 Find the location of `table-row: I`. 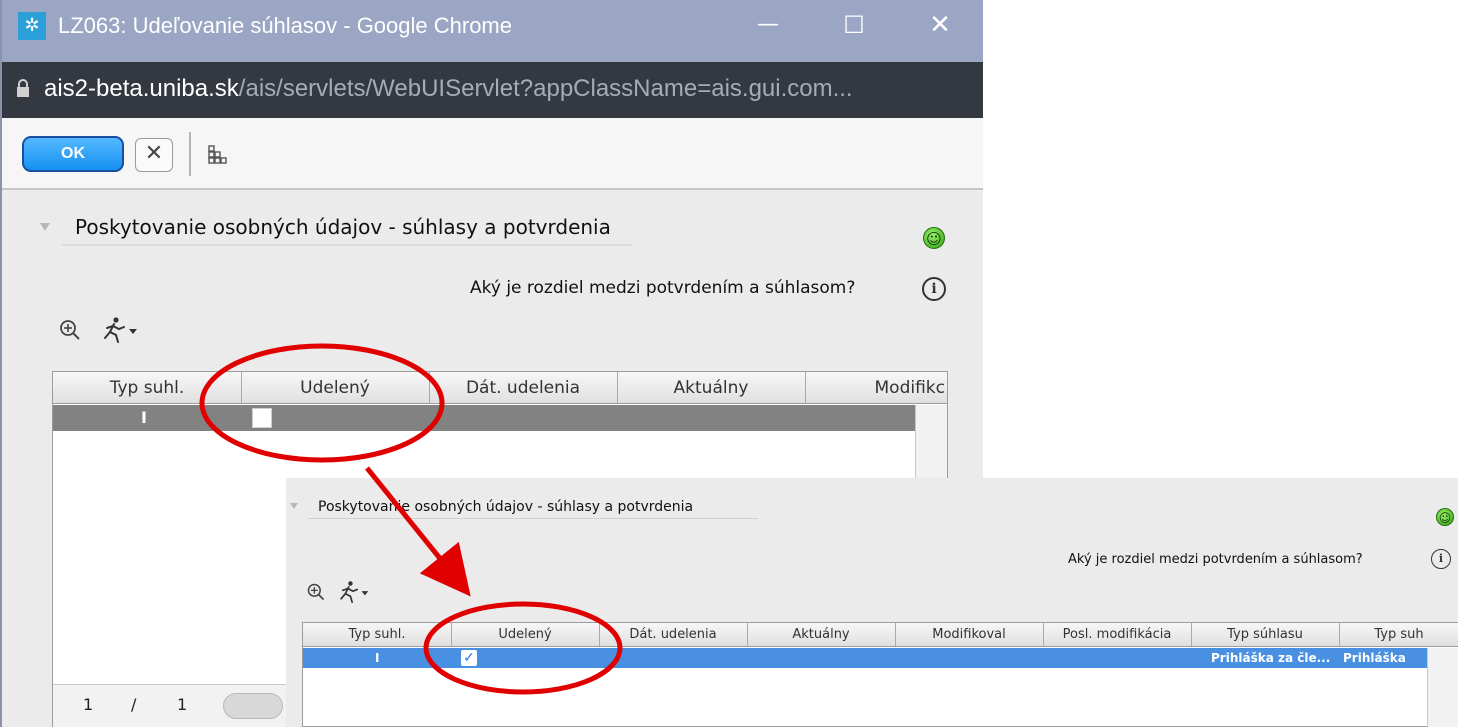

table-row: I is located at coordinates (484, 418).